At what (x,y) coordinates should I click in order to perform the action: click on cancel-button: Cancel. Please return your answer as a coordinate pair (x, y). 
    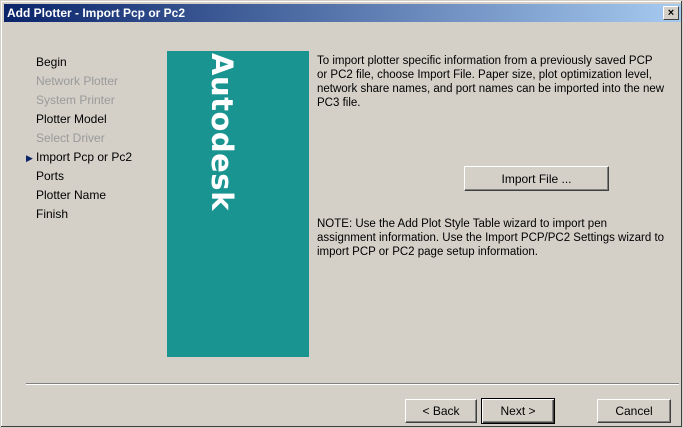
    Looking at the image, I should click on (634, 411).